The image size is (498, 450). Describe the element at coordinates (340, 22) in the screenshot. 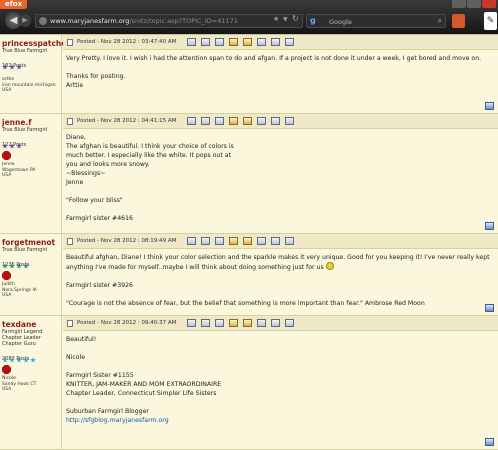

I see `search-input: Google` at that location.